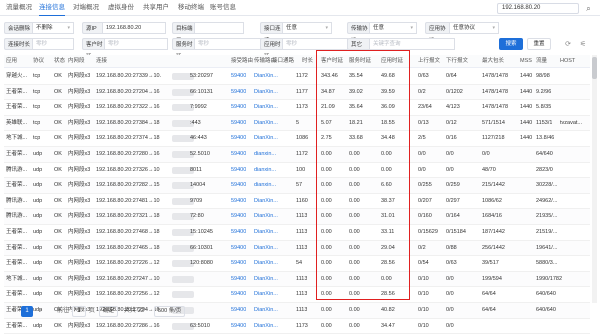 The width and height of the screenshot is (600, 334). Describe the element at coordinates (493, 61) in the screenshot. I see `column-header: 最大包长` at that location.